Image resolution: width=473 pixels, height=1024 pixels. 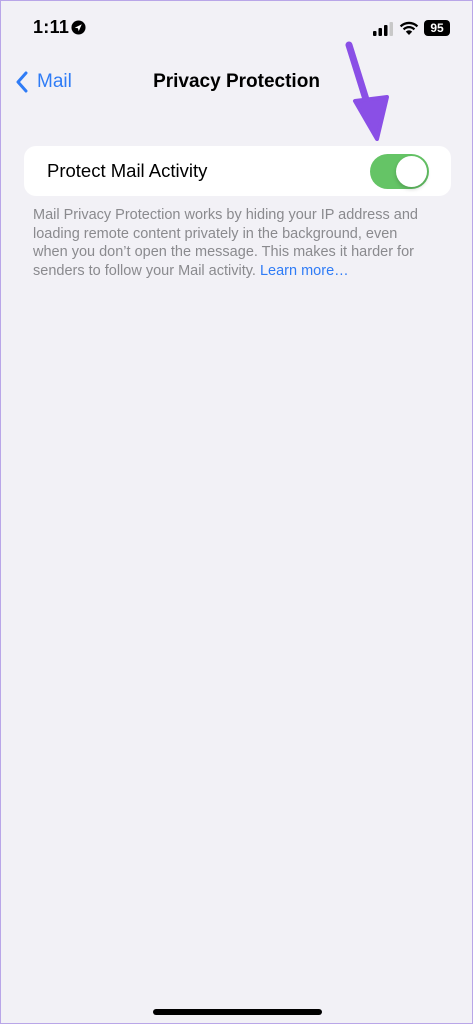 What do you see at coordinates (367, 91) in the screenshot?
I see `annotation-arrow-icon` at bounding box center [367, 91].